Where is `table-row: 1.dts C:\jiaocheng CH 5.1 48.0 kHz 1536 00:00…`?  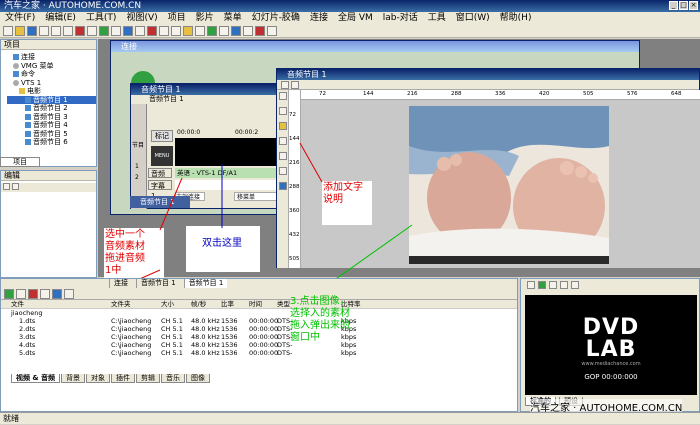
table-row: 1.dts C:\jiaocheng CH 5.1 48.0 kHz 1536 00:00… is located at coordinates (259, 321).